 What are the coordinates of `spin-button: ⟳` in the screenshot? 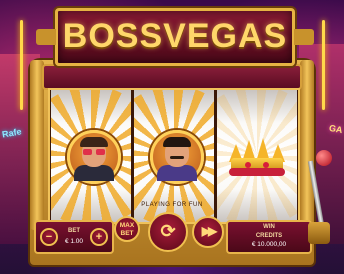 It's located at (168, 232).